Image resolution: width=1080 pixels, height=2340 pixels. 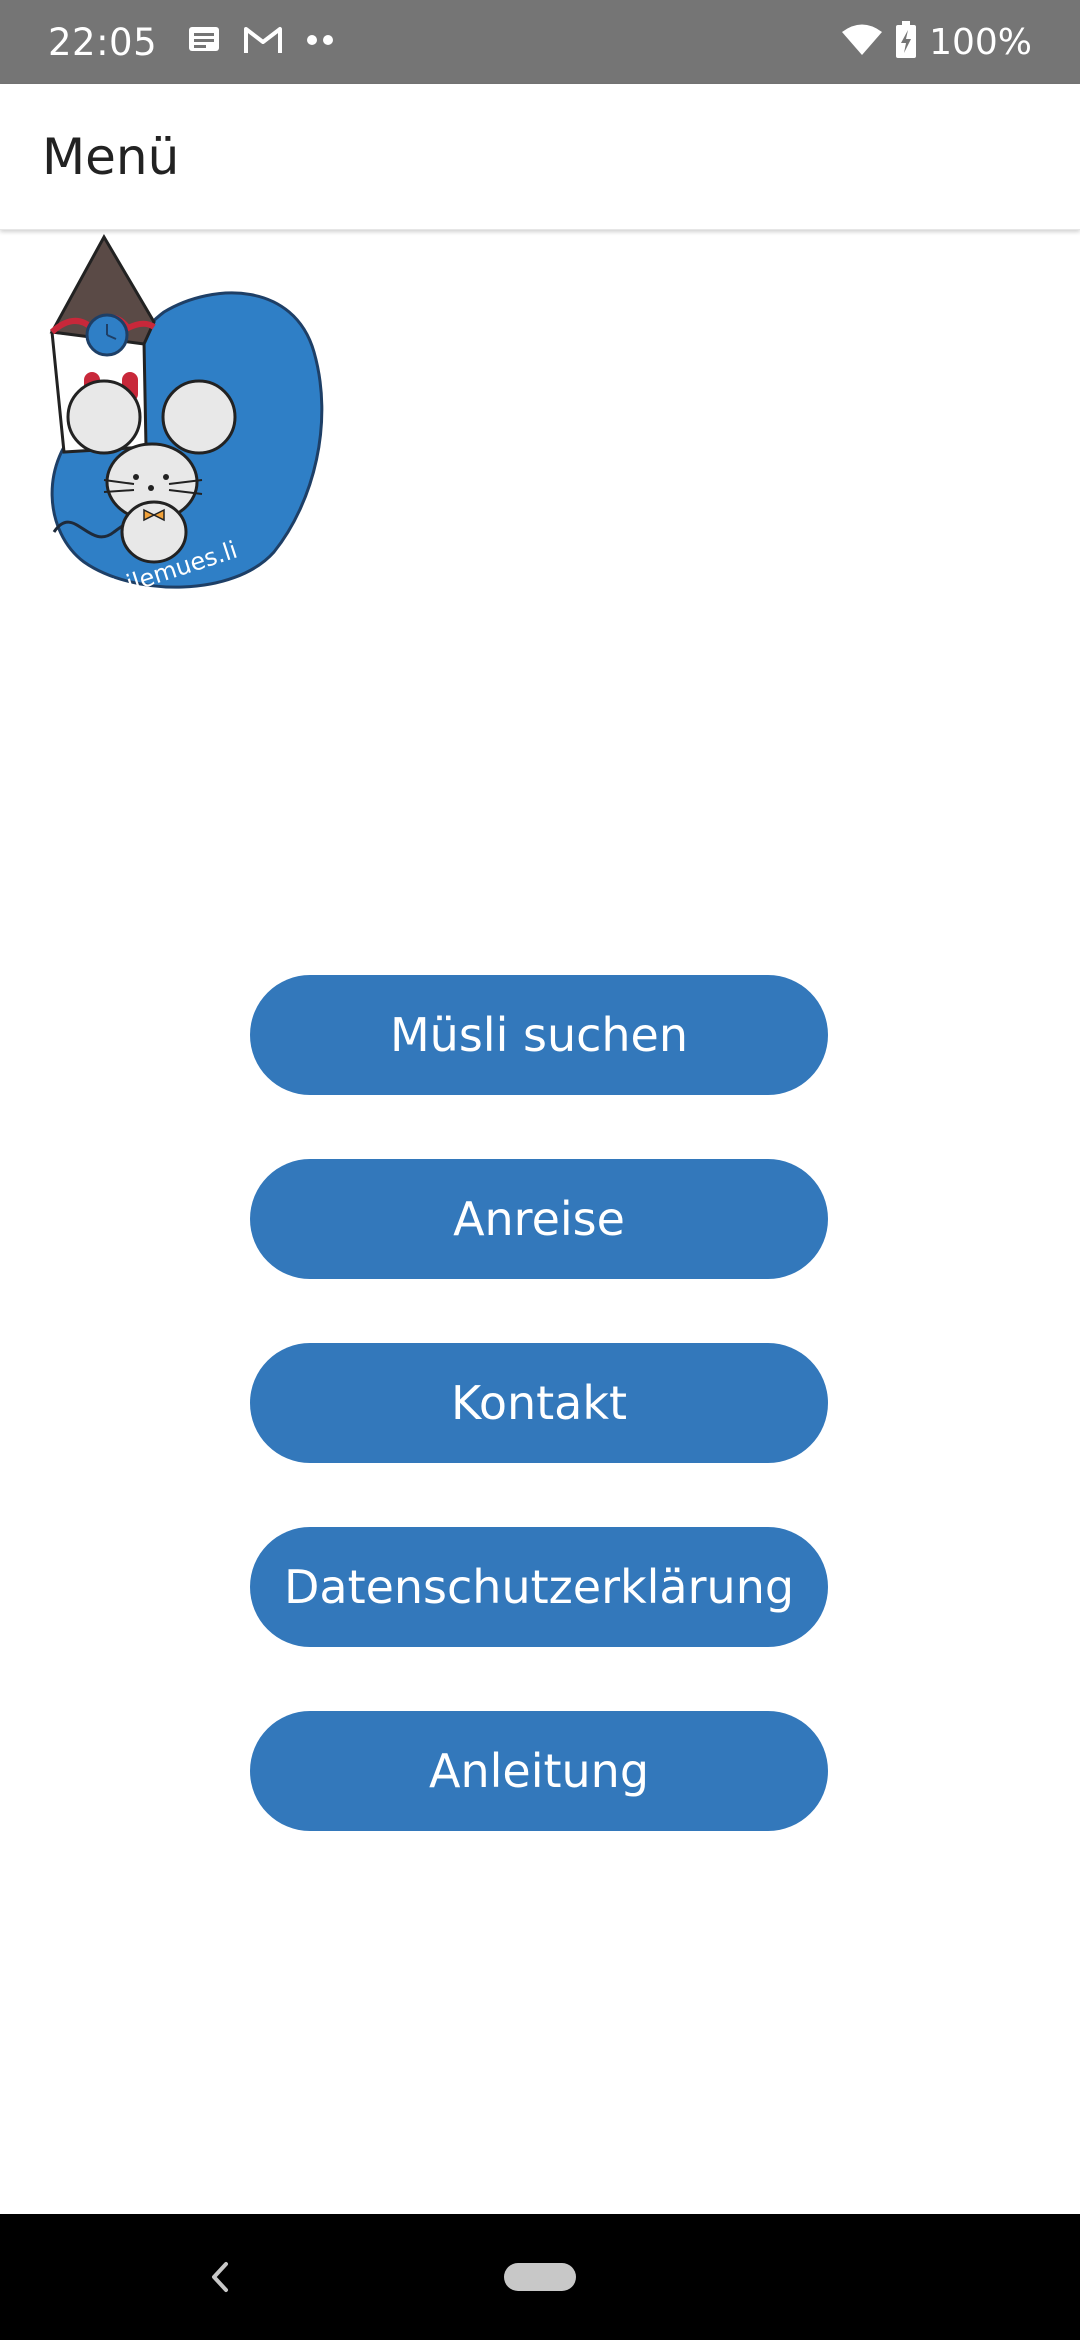 What do you see at coordinates (540, 157) in the screenshot?
I see `app-bar: Menü` at bounding box center [540, 157].